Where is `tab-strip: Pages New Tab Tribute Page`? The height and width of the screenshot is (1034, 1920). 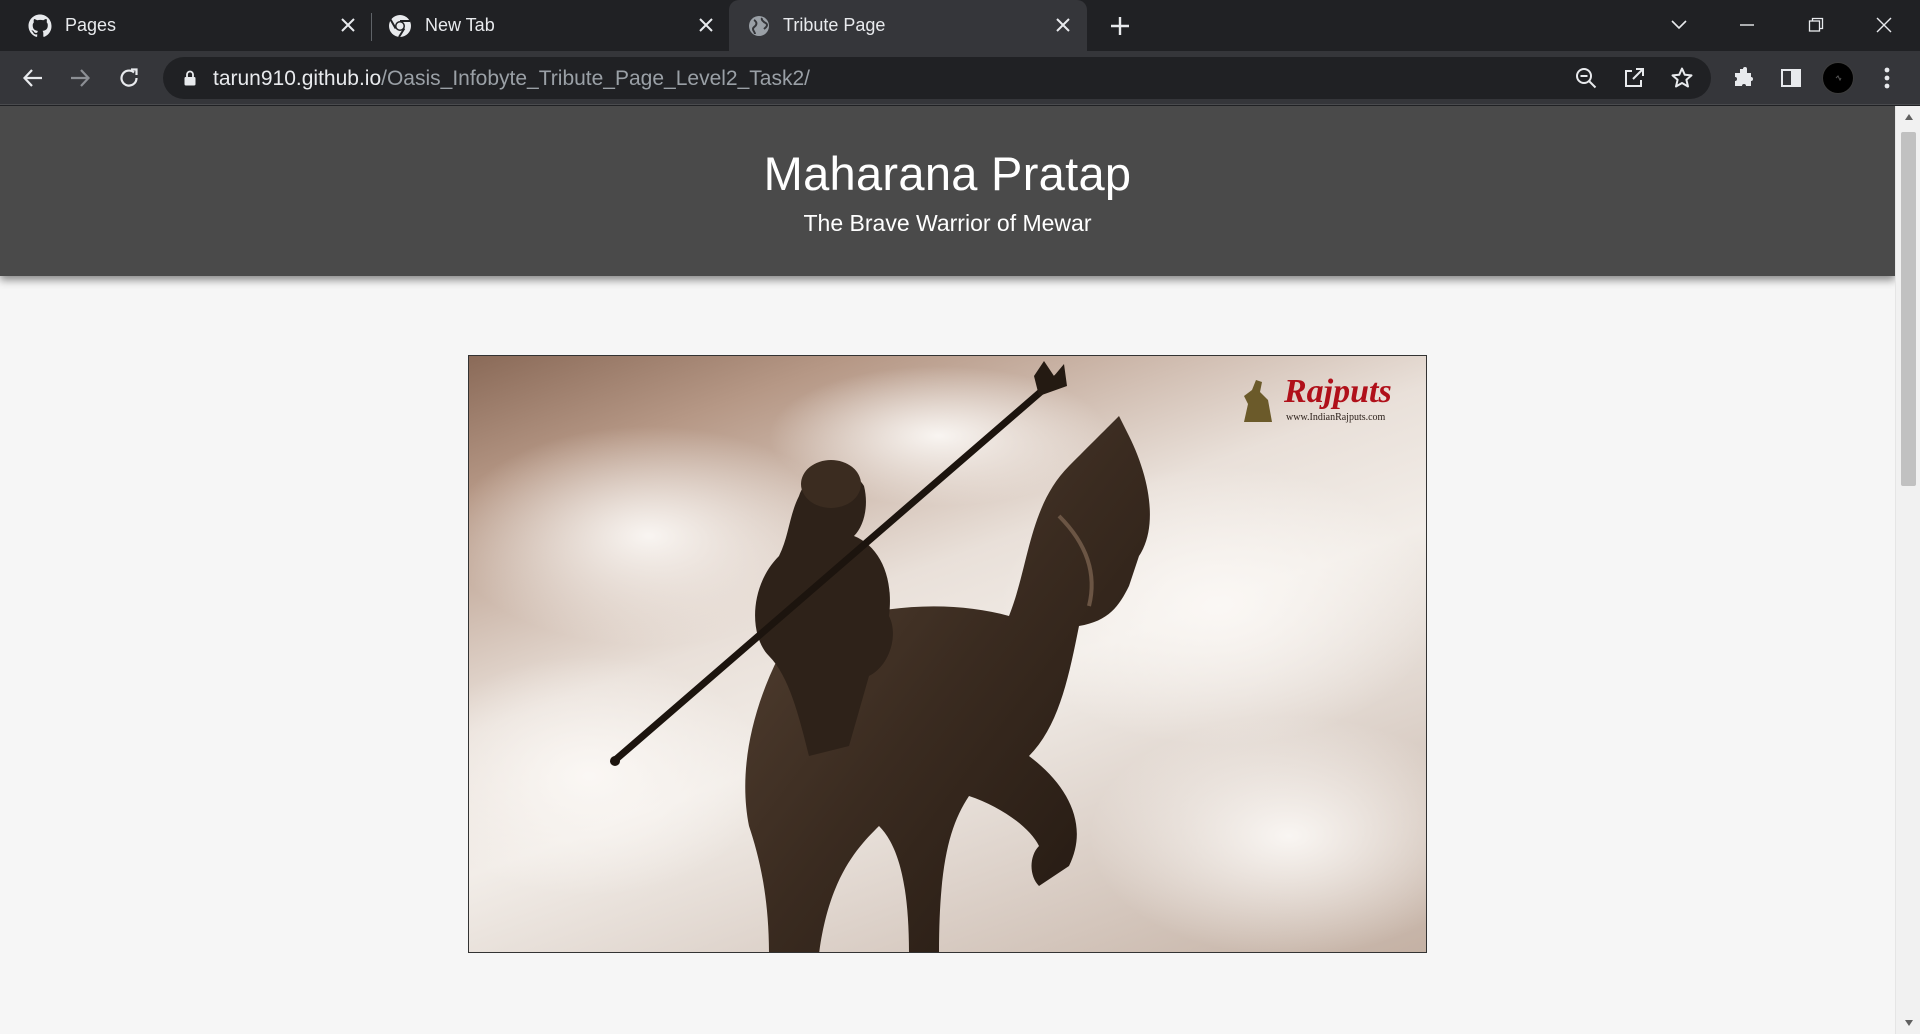
tab-strip: Pages New Tab Tribute Page is located at coordinates (960, 25).